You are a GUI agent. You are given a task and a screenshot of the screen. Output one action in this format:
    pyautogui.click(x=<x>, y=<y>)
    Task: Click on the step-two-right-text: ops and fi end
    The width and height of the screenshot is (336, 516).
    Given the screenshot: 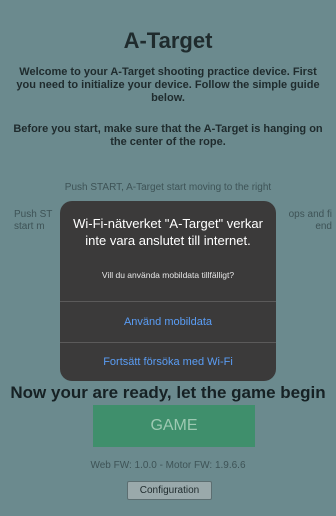 What is the action you would take?
    pyautogui.click(x=310, y=220)
    